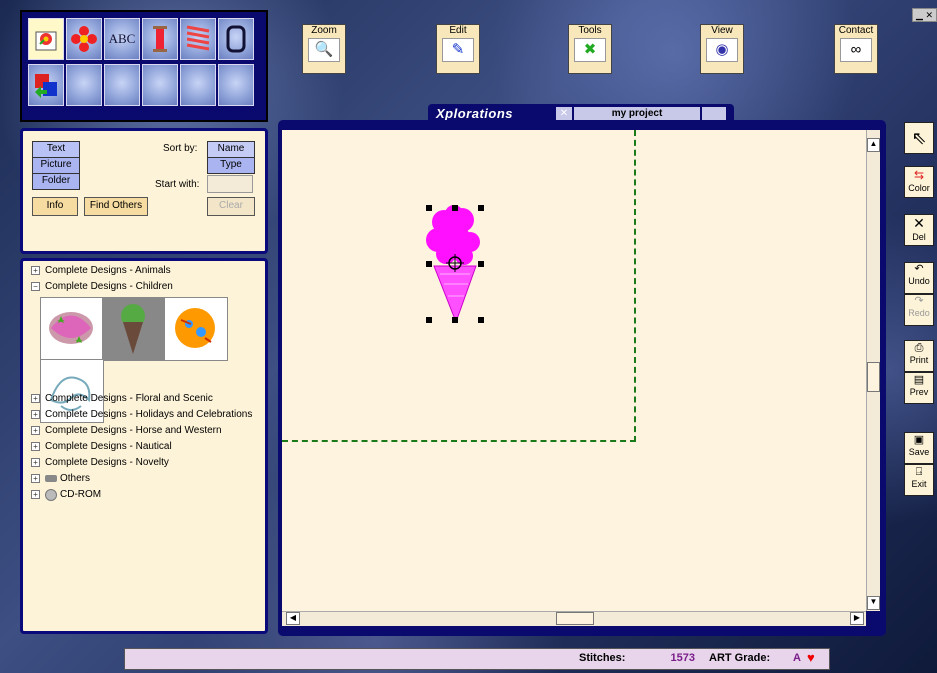  What do you see at coordinates (919, 269) in the screenshot?
I see `undo-icon: ↶` at bounding box center [919, 269].